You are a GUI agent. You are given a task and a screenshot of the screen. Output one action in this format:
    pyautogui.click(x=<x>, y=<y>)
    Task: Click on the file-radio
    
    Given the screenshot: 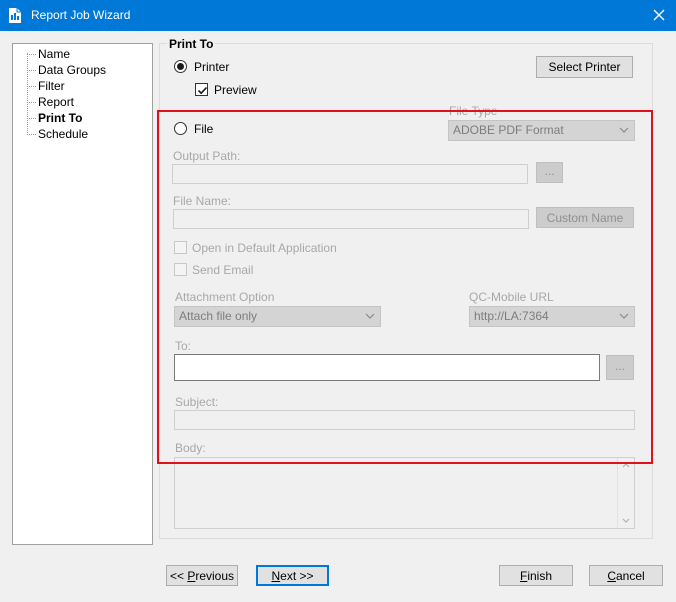 What is the action you would take?
    pyautogui.click(x=180, y=128)
    